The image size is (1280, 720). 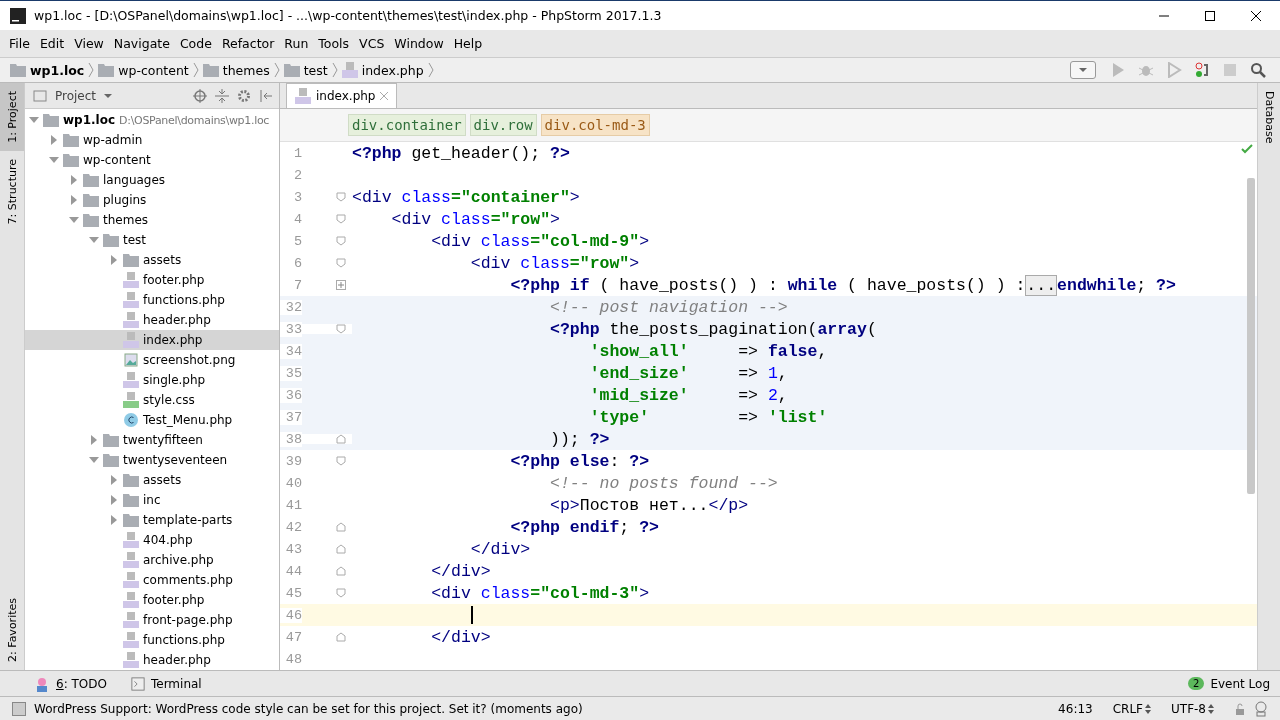 I want to click on maximize-icon, so click(x=1210, y=15).